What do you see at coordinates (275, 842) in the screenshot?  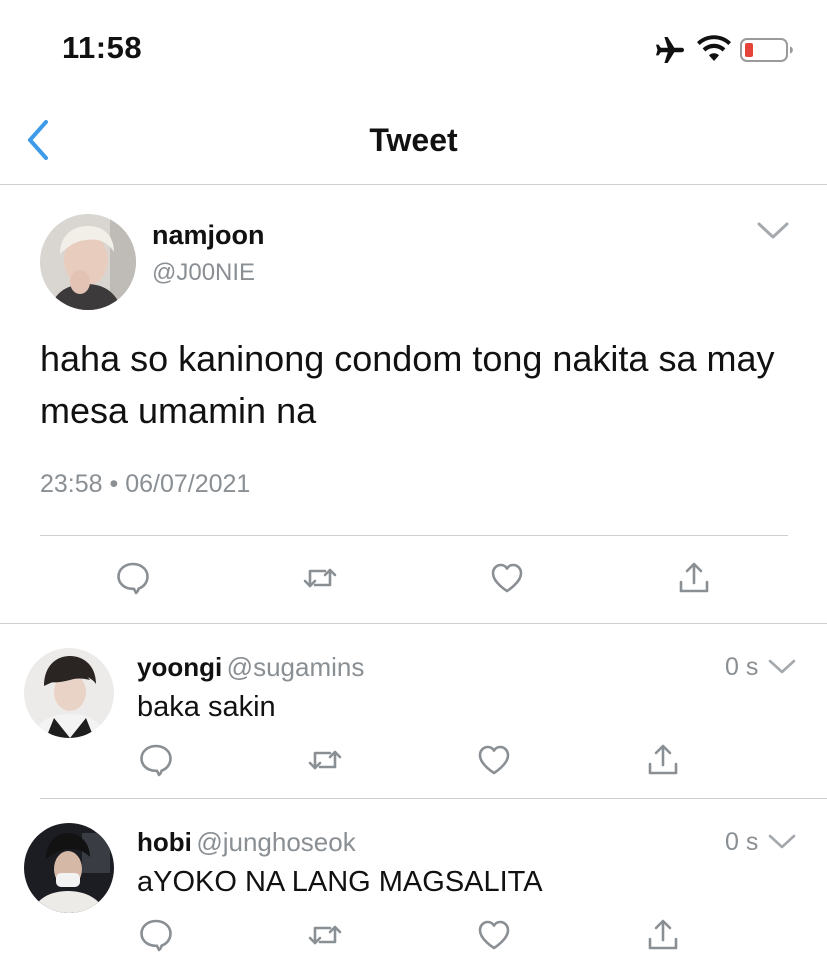 I see `author-handle: @junghoseok` at bounding box center [275, 842].